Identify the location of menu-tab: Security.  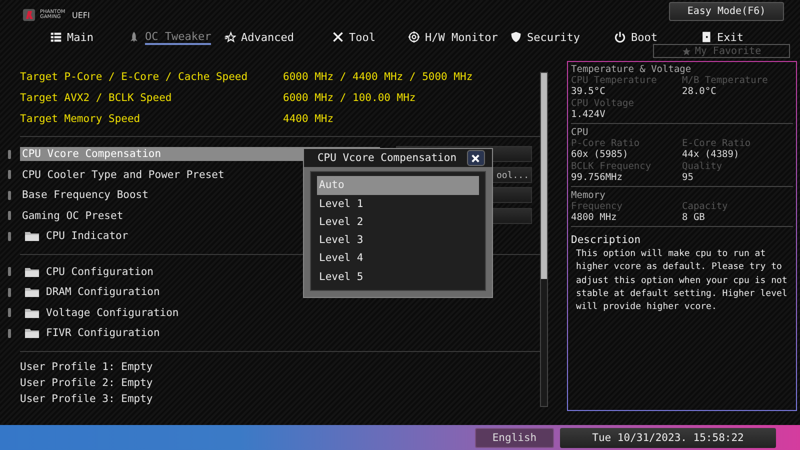
(560, 38).